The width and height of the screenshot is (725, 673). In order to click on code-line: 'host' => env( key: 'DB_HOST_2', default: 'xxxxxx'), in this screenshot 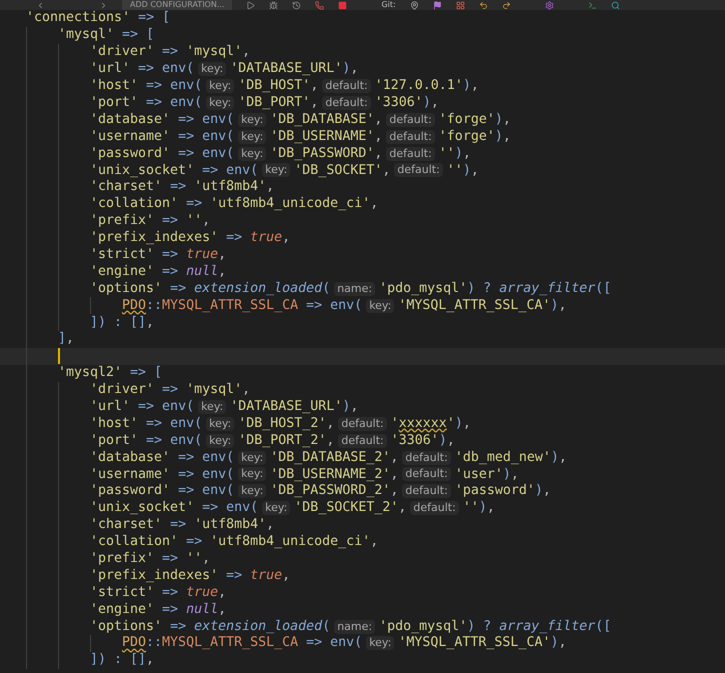, I will do `click(362, 423)`.